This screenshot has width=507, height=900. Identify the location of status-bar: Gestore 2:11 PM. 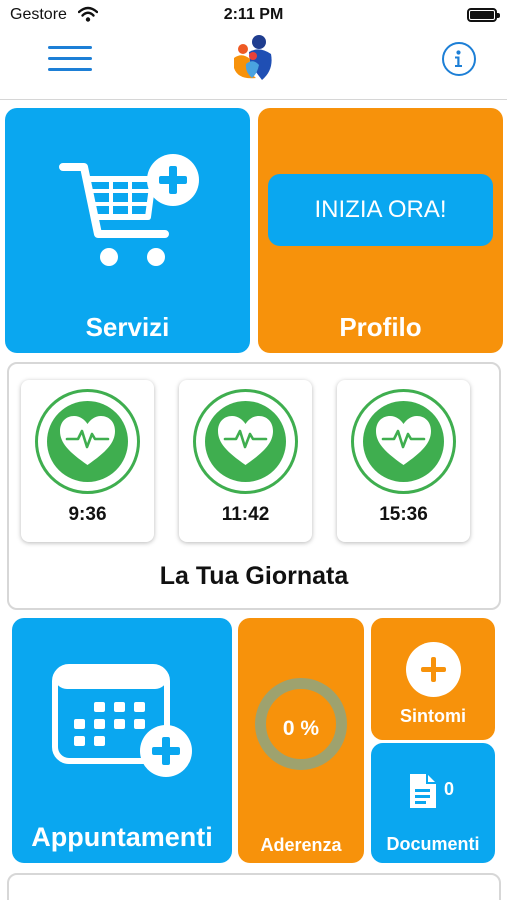
(253, 15).